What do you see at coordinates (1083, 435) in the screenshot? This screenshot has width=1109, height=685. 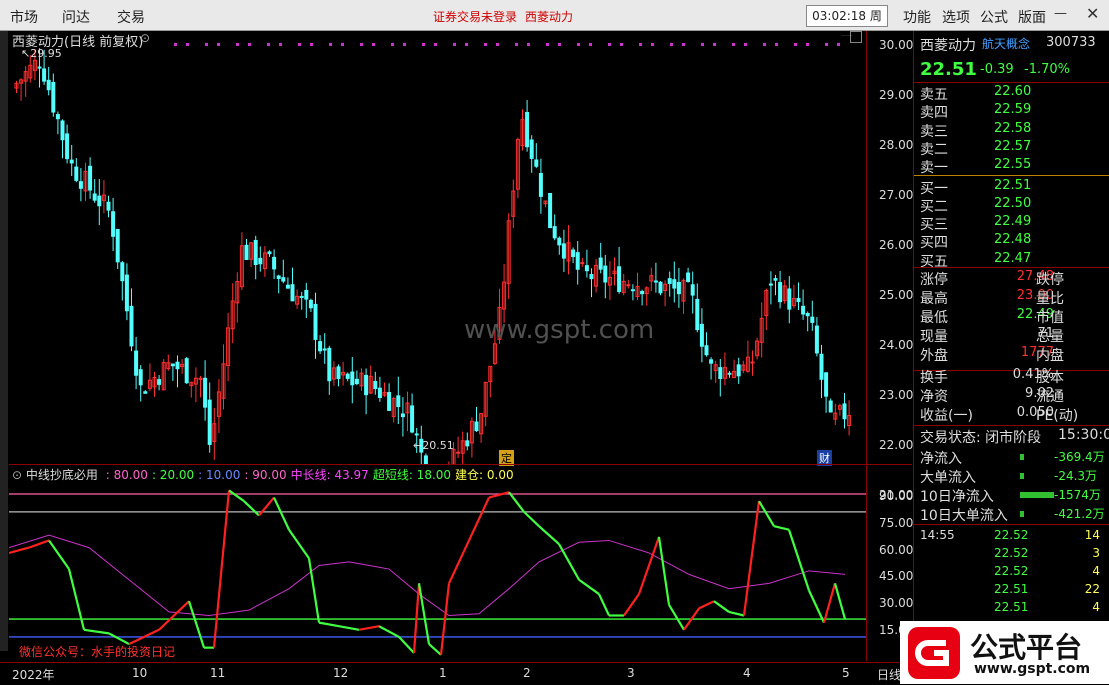 I see `trade-time: 15:30:0` at bounding box center [1083, 435].